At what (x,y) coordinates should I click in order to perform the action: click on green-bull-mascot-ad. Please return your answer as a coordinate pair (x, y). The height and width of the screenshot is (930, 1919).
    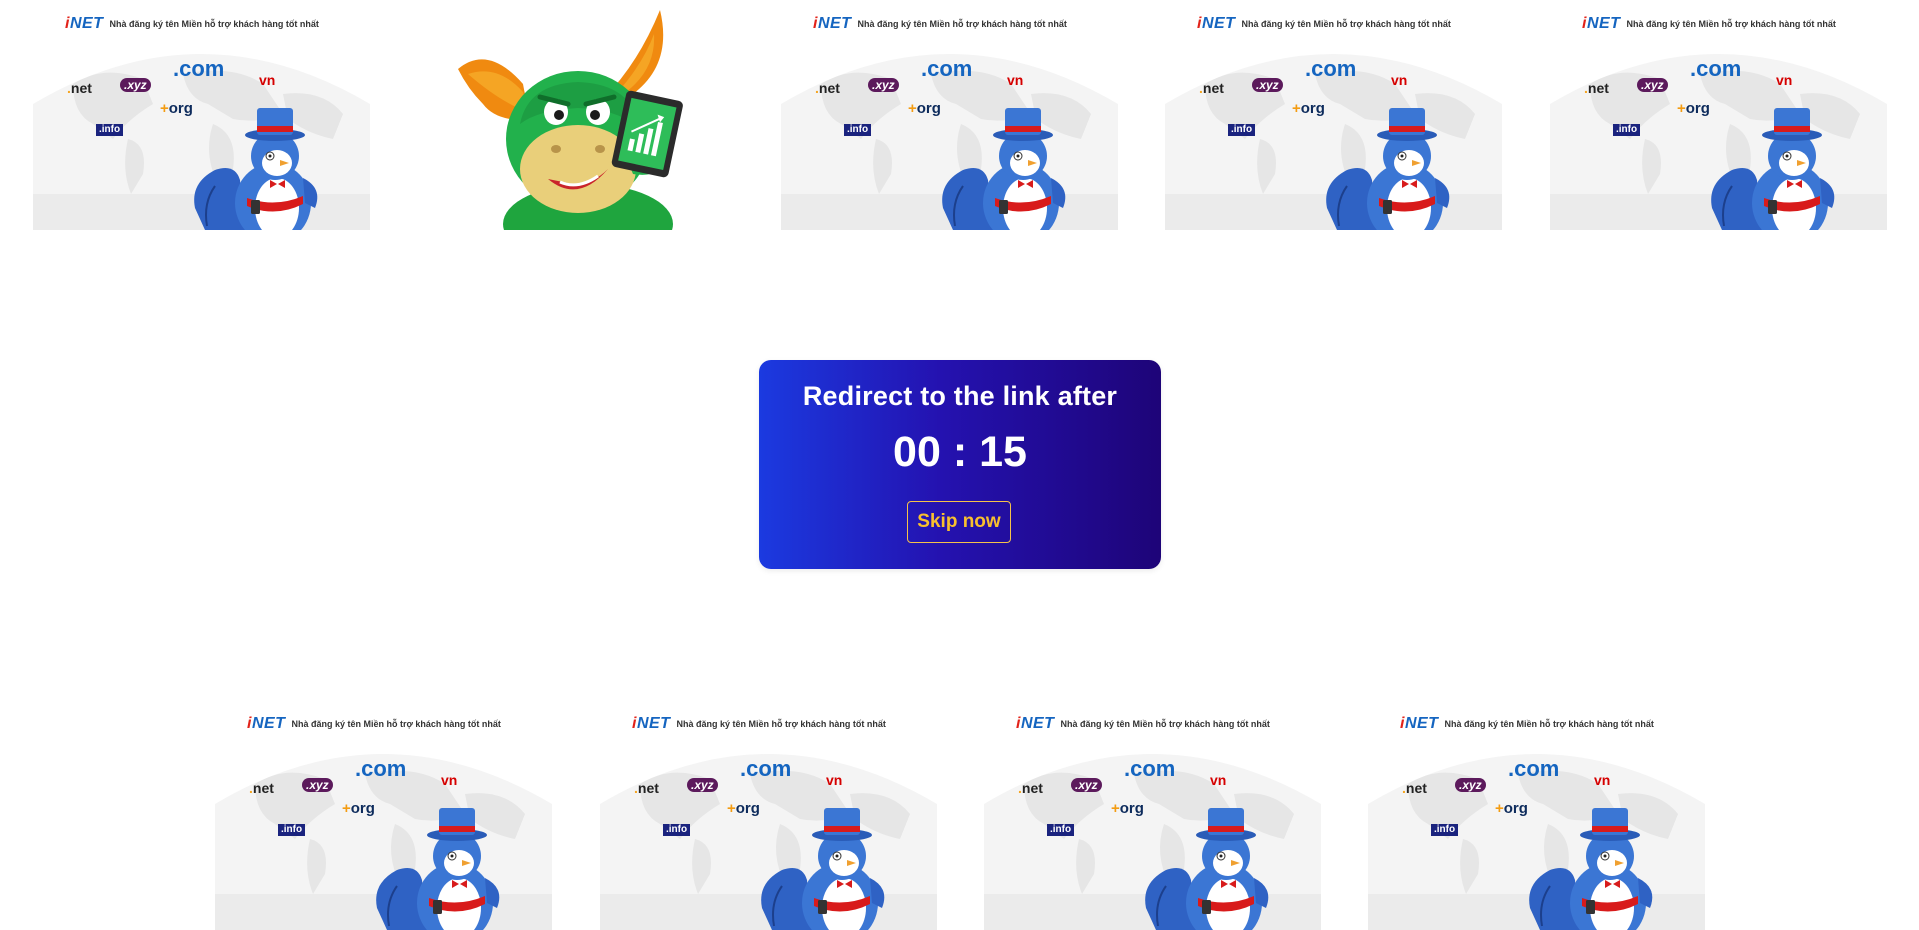
    Looking at the image, I should click on (578, 117).